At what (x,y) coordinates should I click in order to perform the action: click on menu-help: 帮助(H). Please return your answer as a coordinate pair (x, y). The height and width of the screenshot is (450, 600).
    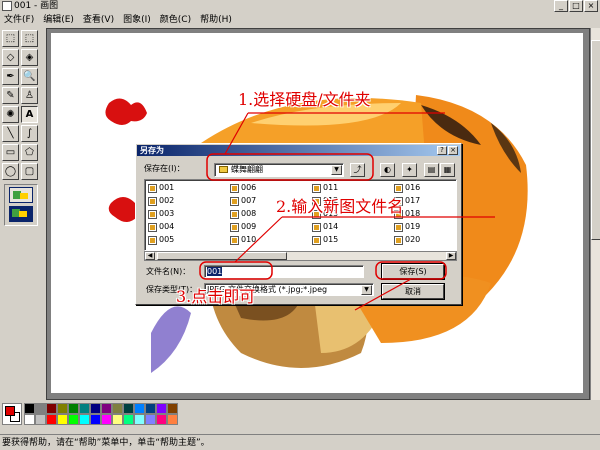
    Looking at the image, I should click on (216, 20).